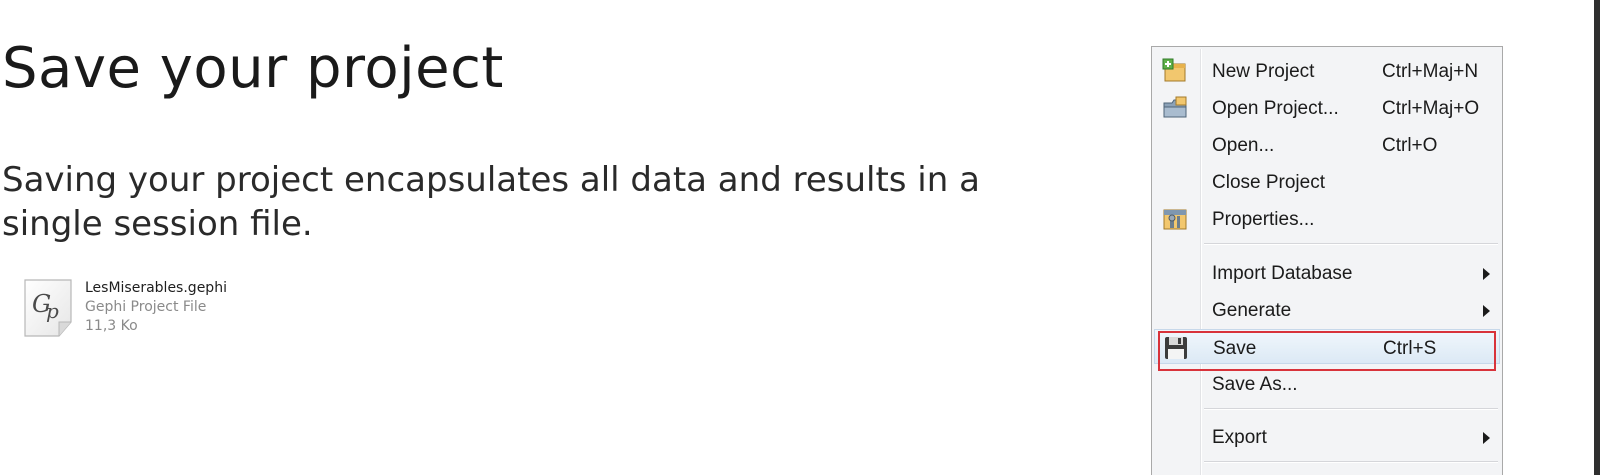 The height and width of the screenshot is (475, 1600). Describe the element at coordinates (1327, 70) in the screenshot. I see `menu-item-new-project: New Project Ctrl+Maj+N` at that location.